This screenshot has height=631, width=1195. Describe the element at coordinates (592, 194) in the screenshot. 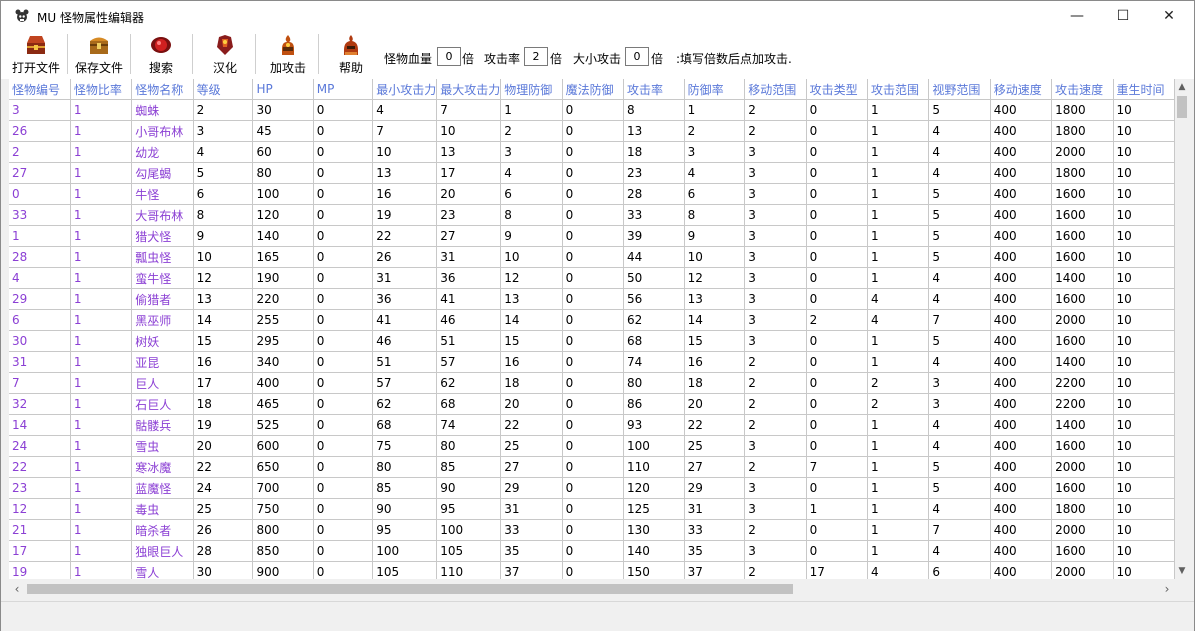

I see `table-row: 0 1 牛怪 6 100 0 16 20 6 0 28 6 3 0 1 5 400 1600 10` at that location.